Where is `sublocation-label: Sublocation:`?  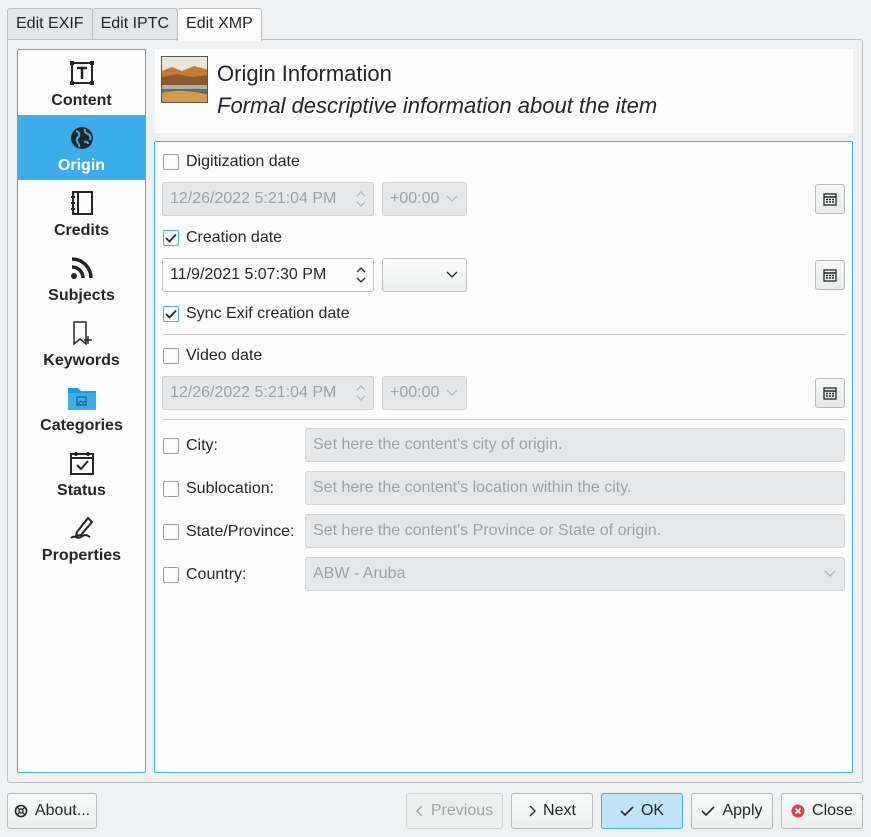 sublocation-label: Sublocation: is located at coordinates (230, 488).